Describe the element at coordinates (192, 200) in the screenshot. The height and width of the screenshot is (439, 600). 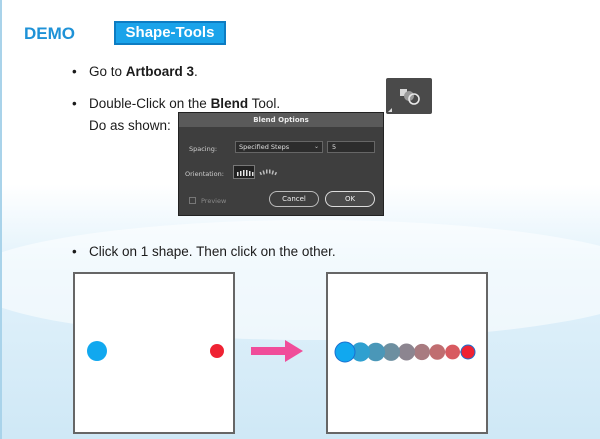
I see `preview-checkbox` at that location.